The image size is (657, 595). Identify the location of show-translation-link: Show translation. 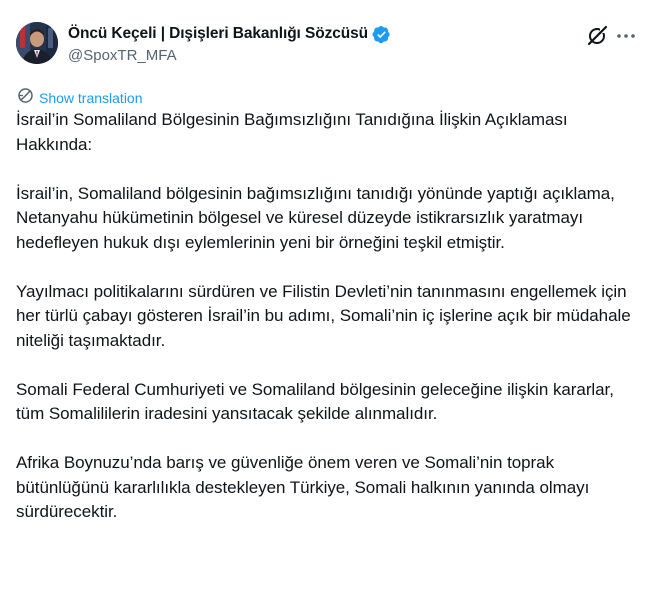
(80, 98).